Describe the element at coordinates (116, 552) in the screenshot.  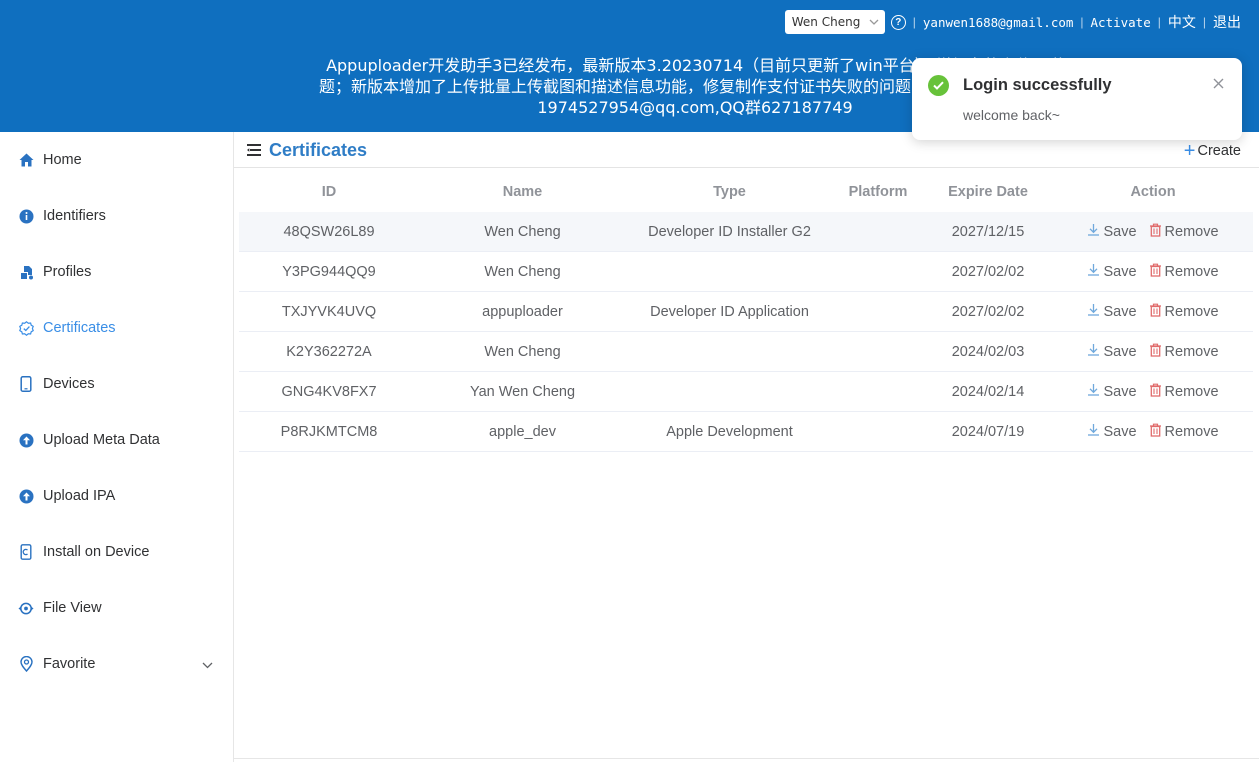
I see `sidebar-item-install-on-device: Install on Device` at that location.